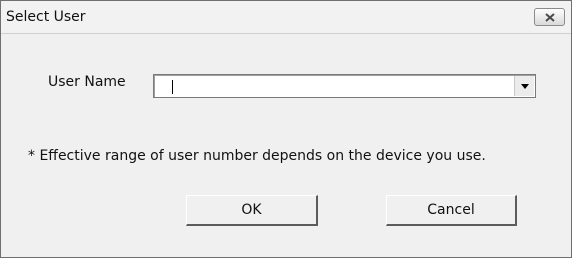 The image size is (572, 258). Describe the element at coordinates (87, 82) in the screenshot. I see `user-name-label: User Name` at that location.